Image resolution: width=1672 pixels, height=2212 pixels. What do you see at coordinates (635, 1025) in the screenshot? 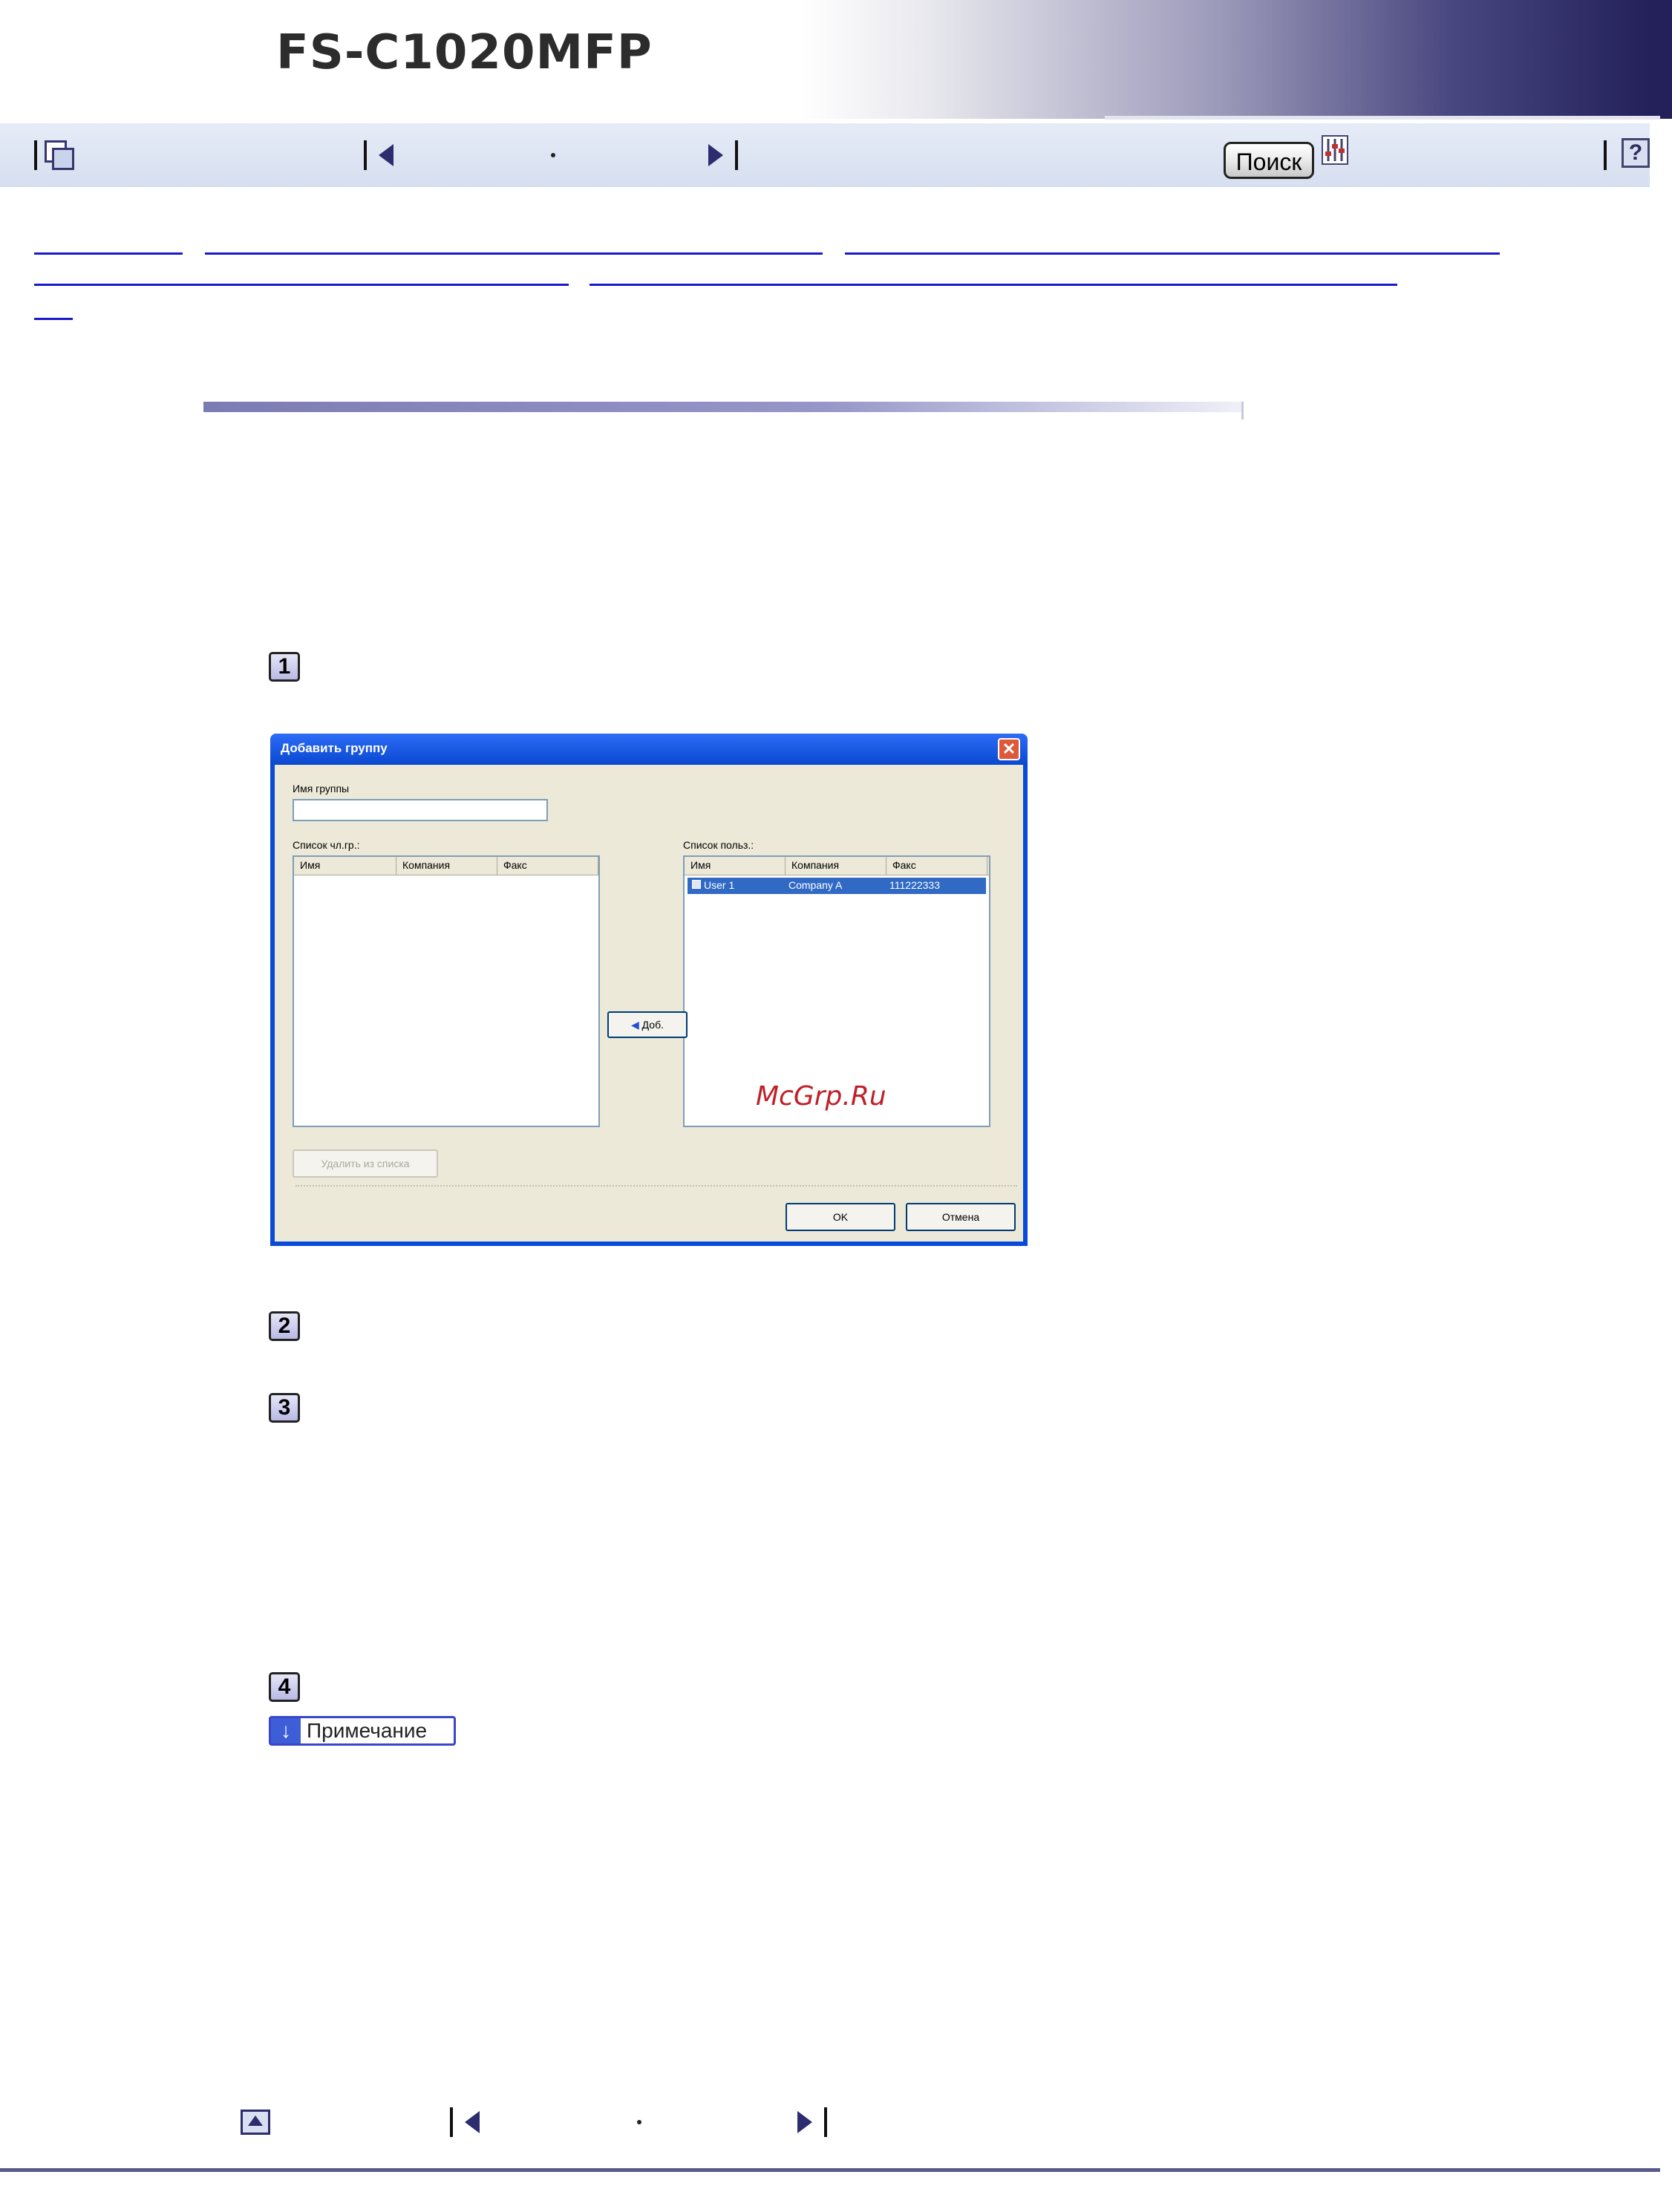
I see `left-arrow-icon: ◀` at bounding box center [635, 1025].